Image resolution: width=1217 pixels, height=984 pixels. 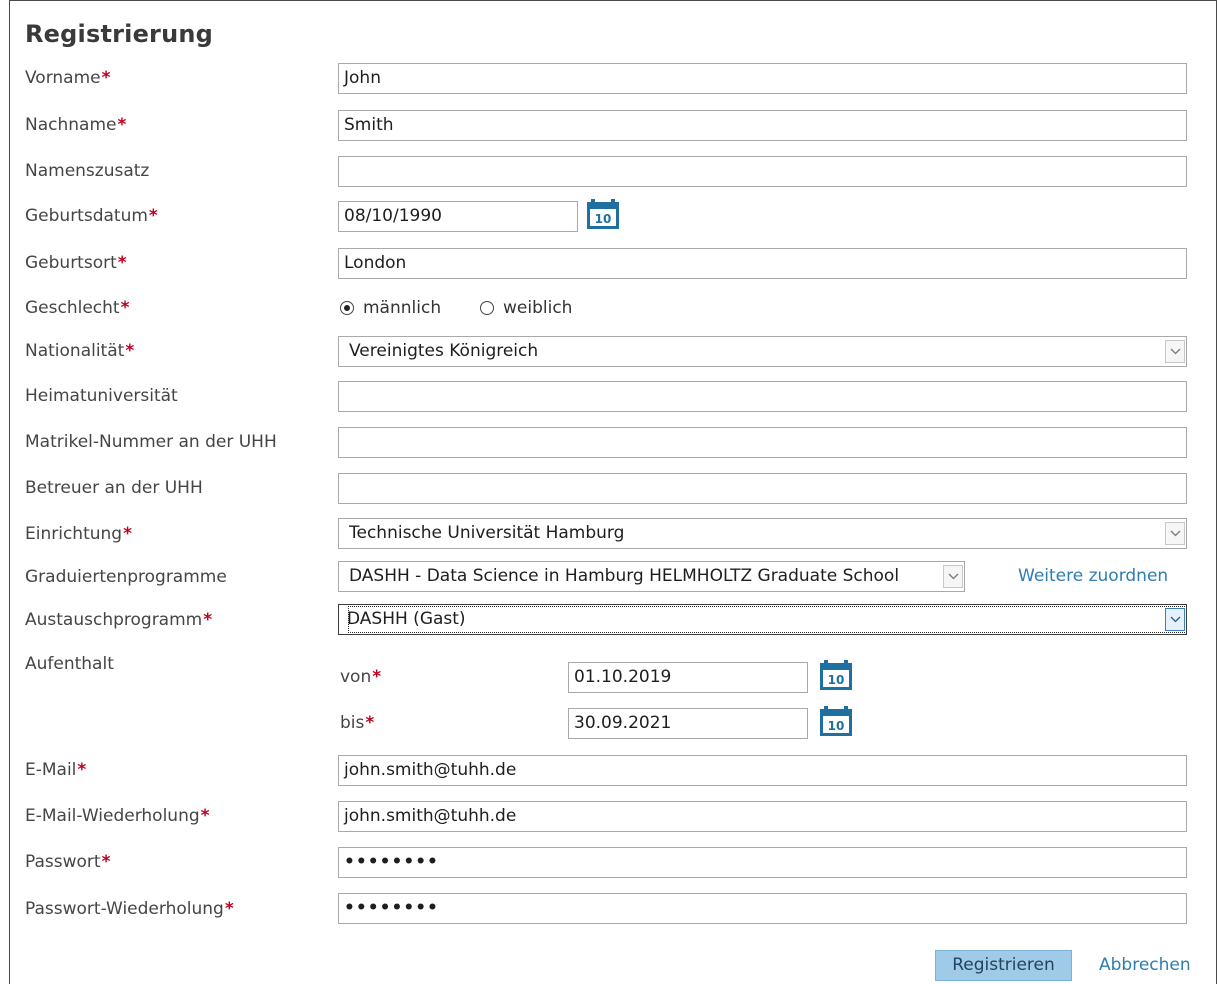 I want to click on email-label: E-Mail*, so click(x=56, y=770).